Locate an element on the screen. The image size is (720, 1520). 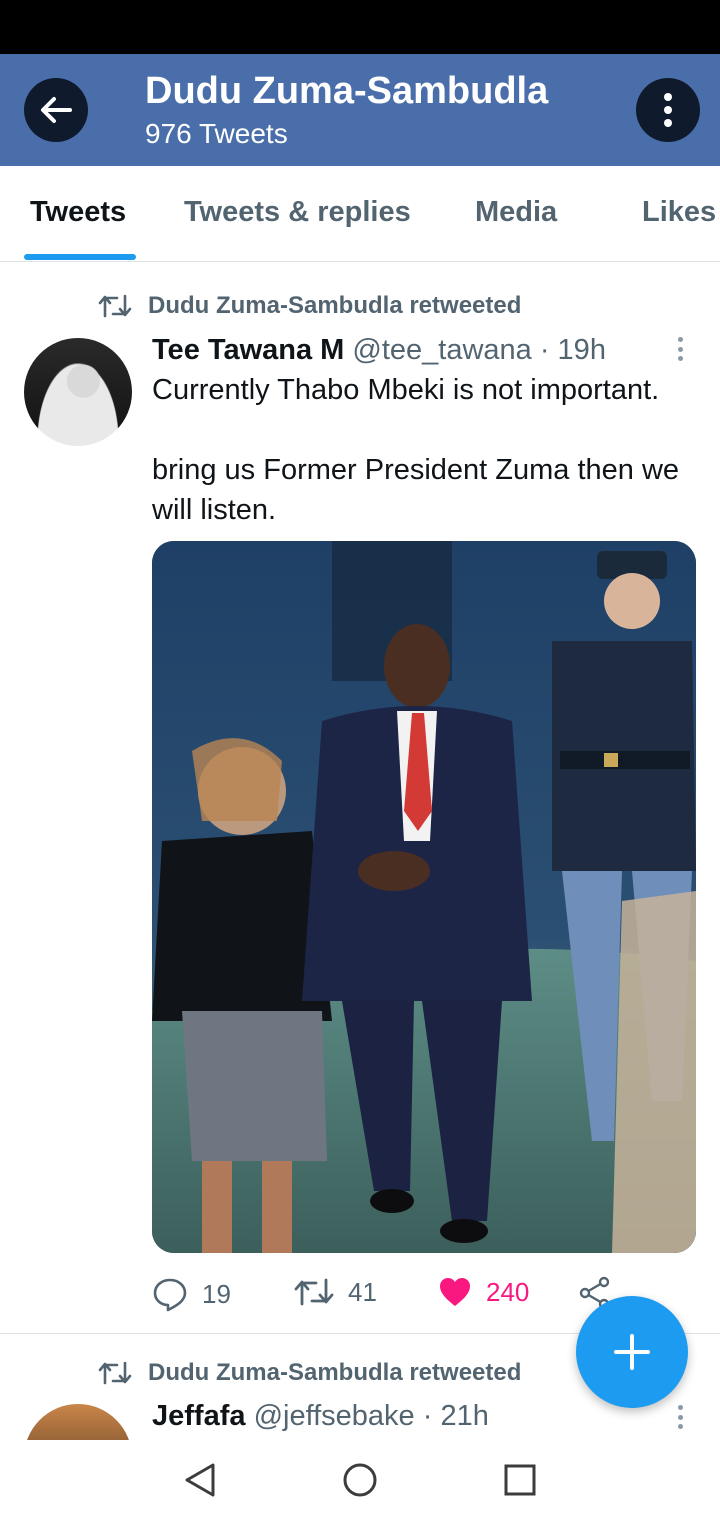
retweet-button: 41 is located at coordinates (335, 1292).